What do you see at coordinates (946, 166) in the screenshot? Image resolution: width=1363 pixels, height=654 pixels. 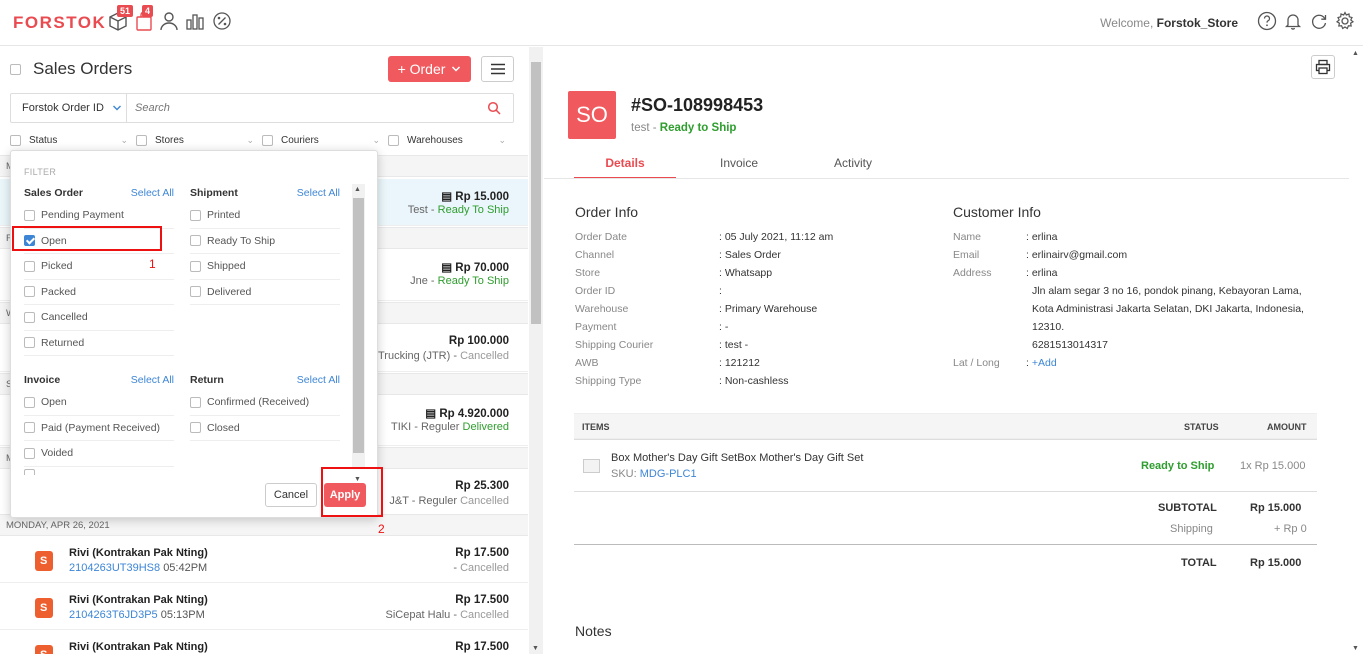 I see `detail-tabs: Details Invoice Activity` at bounding box center [946, 166].